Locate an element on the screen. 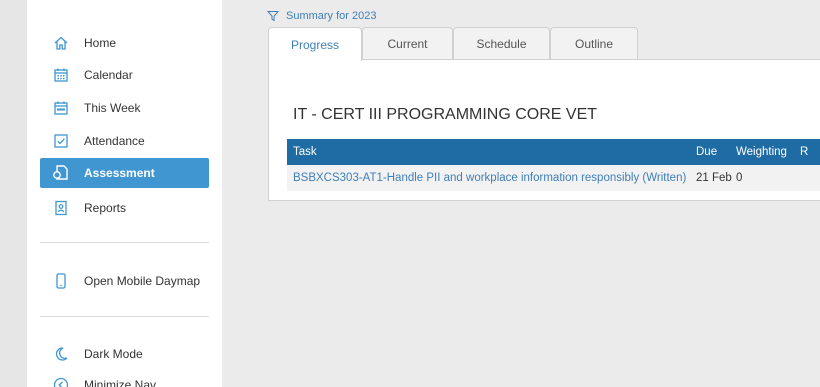 This screenshot has height=387, width=820. reports-icon is located at coordinates (61, 208).